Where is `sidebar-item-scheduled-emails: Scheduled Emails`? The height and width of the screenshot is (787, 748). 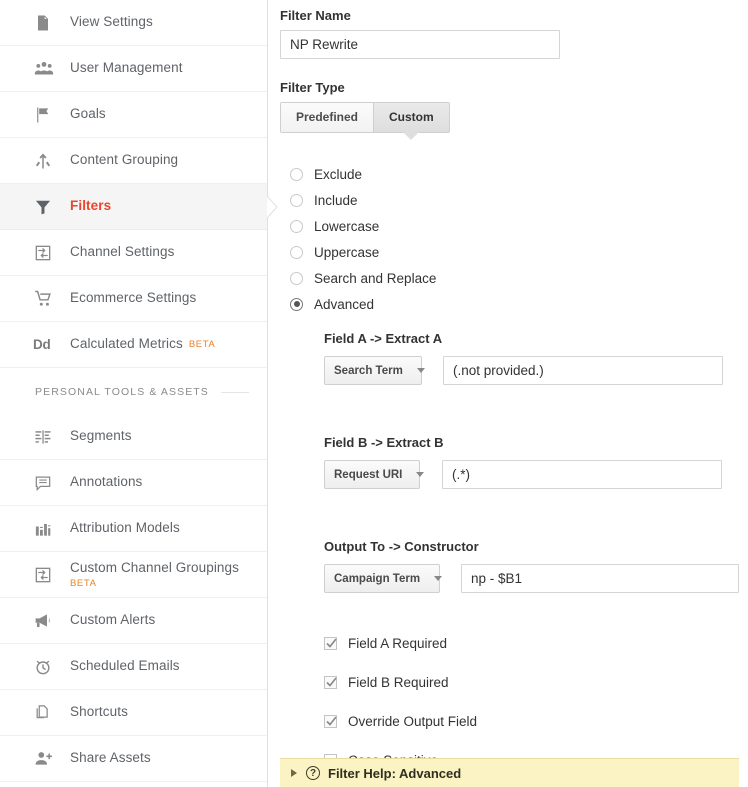
sidebar-item-scheduled-emails: Scheduled Emails is located at coordinates (133, 667).